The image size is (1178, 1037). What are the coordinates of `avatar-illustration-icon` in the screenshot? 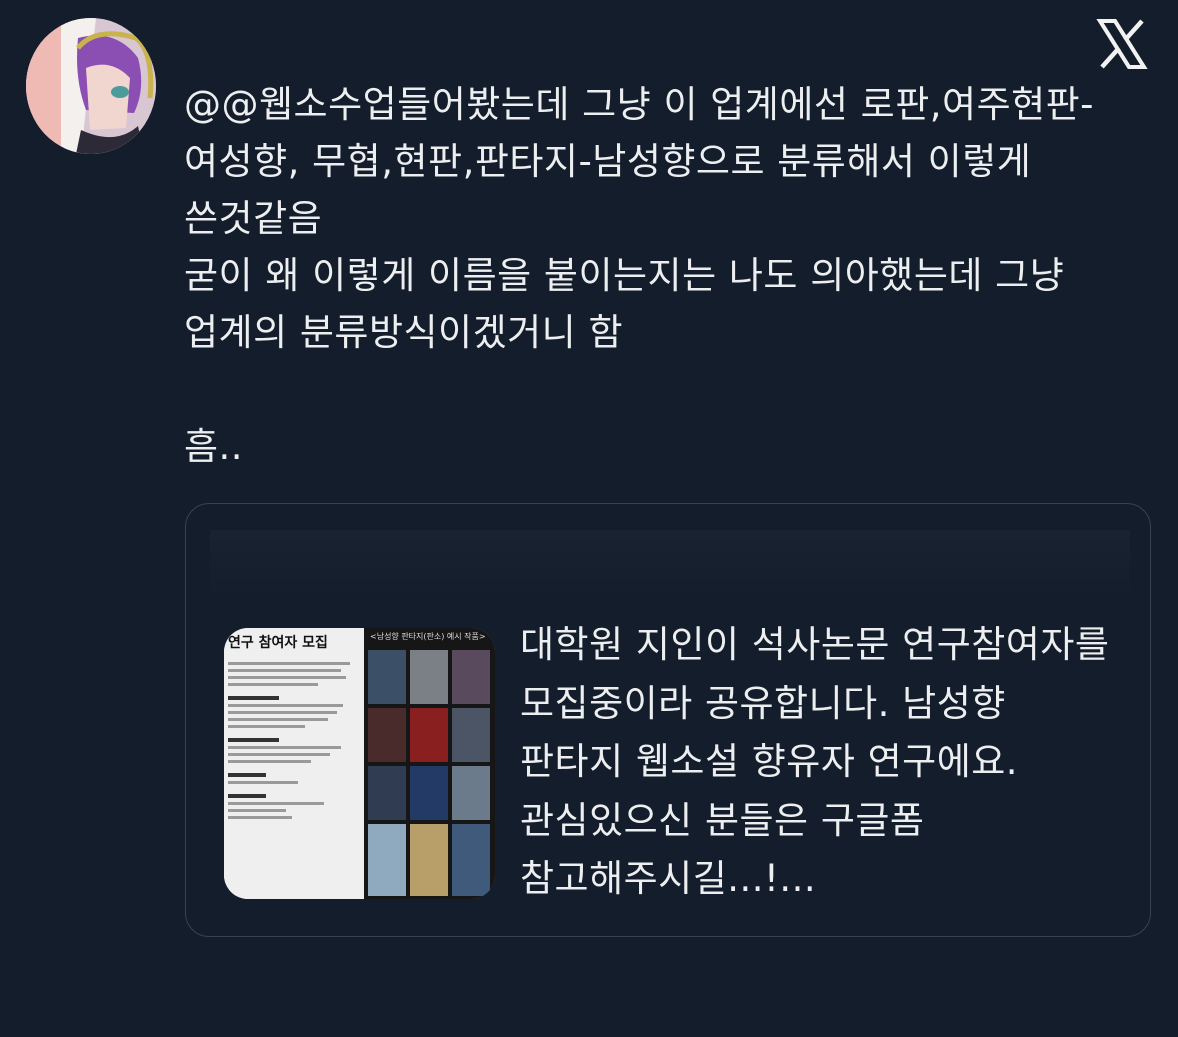 It's located at (91, 86).